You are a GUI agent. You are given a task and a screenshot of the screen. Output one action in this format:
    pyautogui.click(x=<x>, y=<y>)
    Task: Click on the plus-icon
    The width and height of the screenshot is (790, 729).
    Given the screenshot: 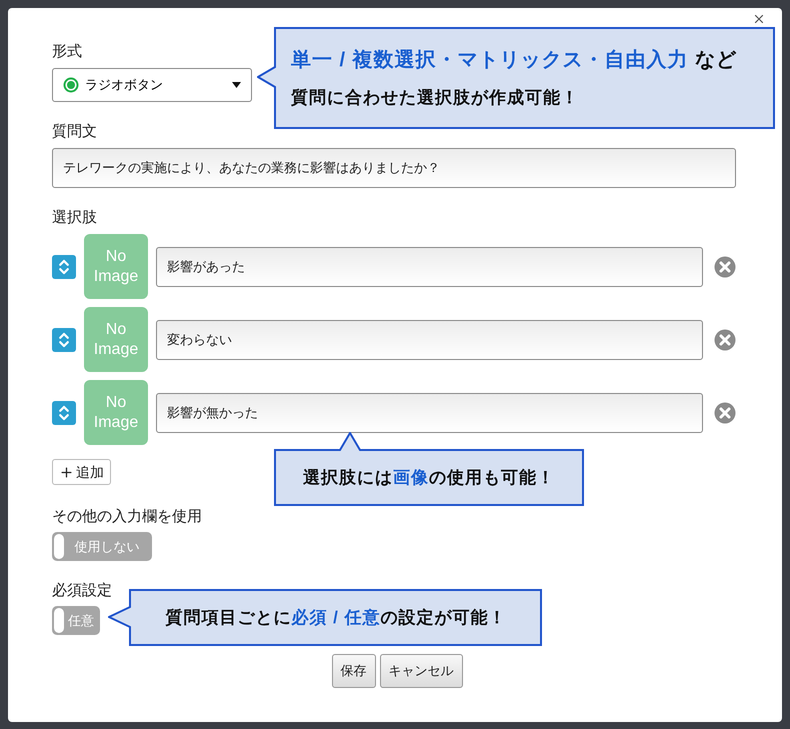 What is the action you would take?
    pyautogui.click(x=66, y=472)
    